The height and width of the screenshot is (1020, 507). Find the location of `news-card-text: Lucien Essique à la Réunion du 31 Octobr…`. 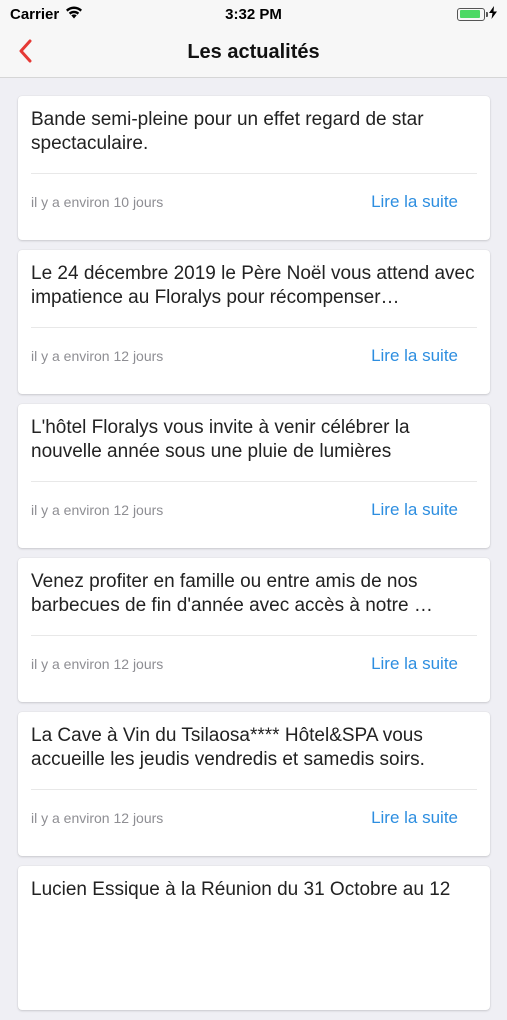

news-card-text: Lucien Essique à la Réunion du 31 Octobr… is located at coordinates (241, 889).